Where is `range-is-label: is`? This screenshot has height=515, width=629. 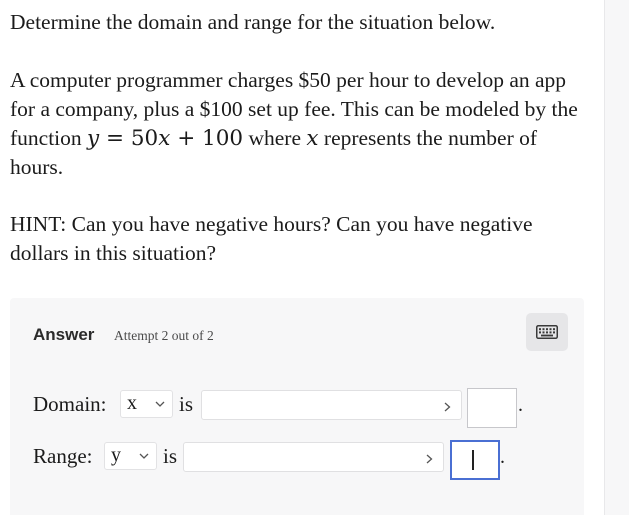 range-is-label: is is located at coordinates (170, 456).